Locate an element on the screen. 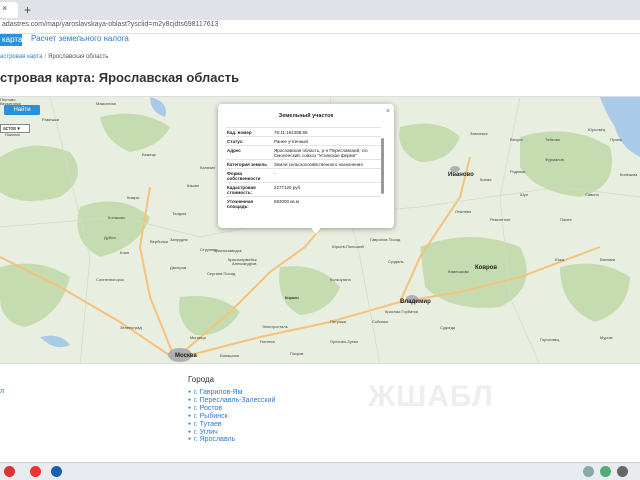 The width and height of the screenshot is (640, 480). popup-row-key: Статус: is located at coordinates (235, 141).